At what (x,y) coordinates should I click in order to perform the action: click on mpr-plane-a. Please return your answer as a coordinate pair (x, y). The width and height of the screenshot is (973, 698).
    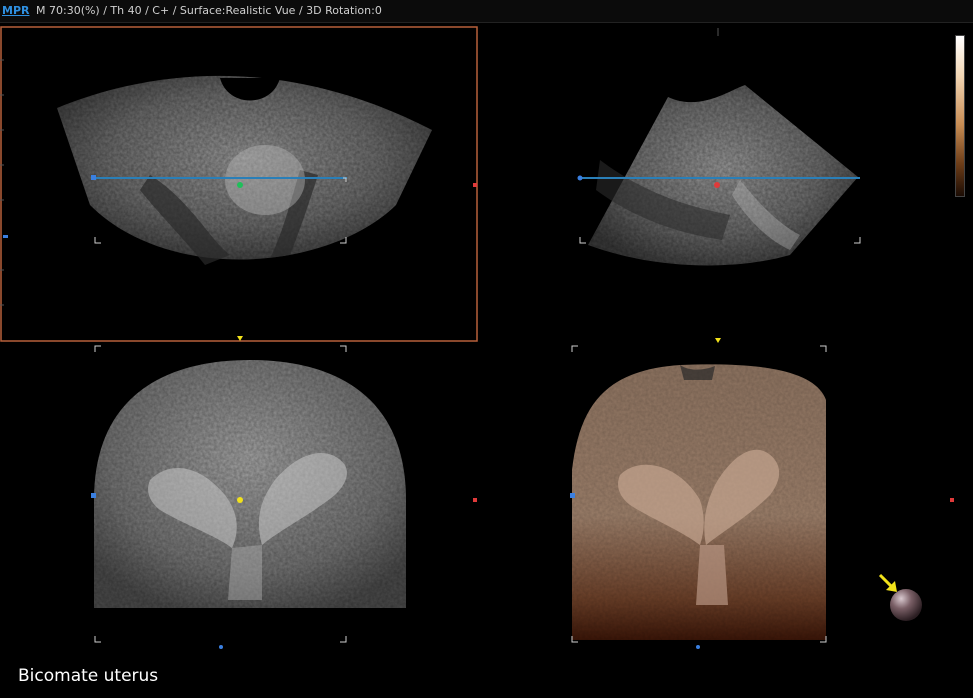
    Looking at the image, I should click on (244, 170).